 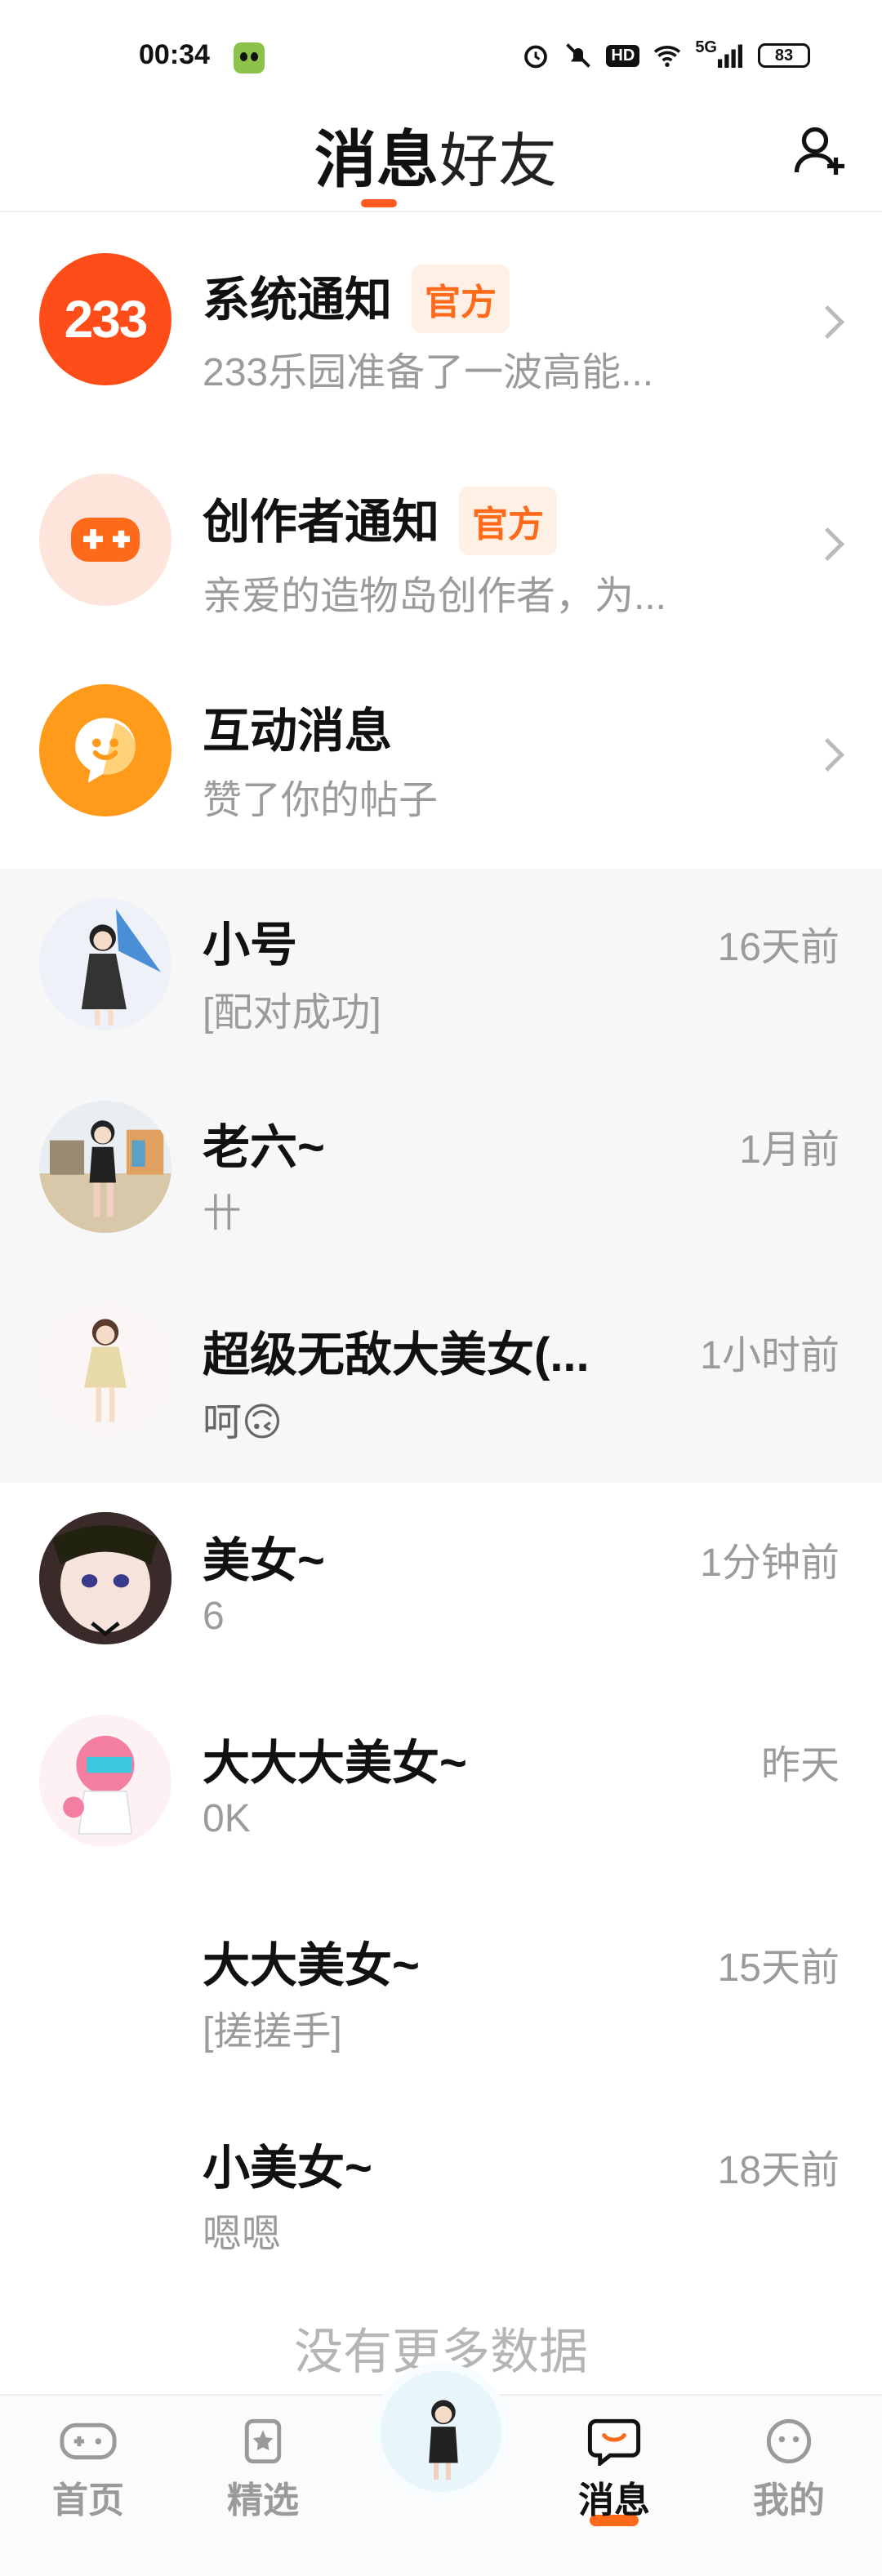 What do you see at coordinates (789, 2441) in the screenshot?
I see `face-icon` at bounding box center [789, 2441].